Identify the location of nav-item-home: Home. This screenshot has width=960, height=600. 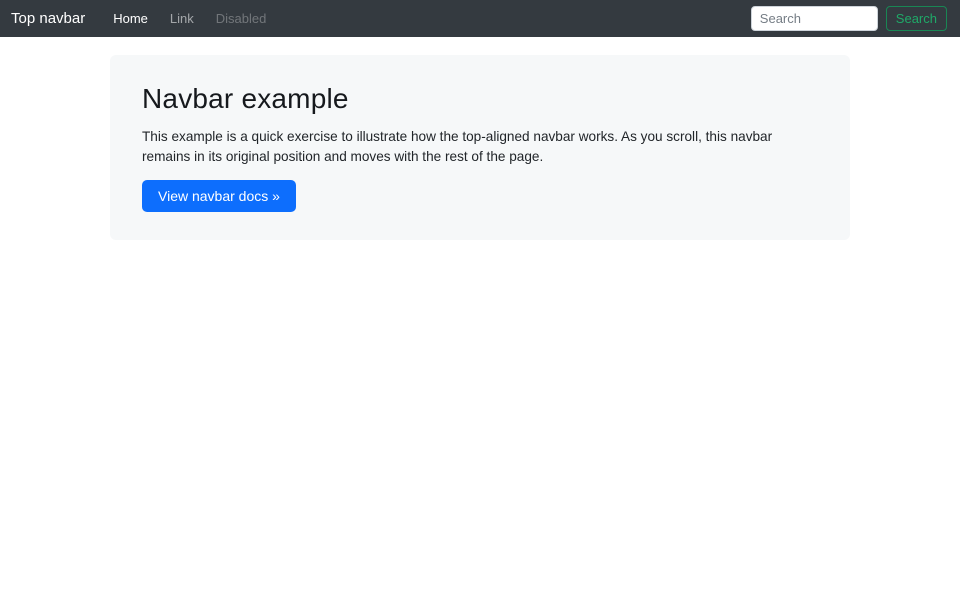
(130, 19).